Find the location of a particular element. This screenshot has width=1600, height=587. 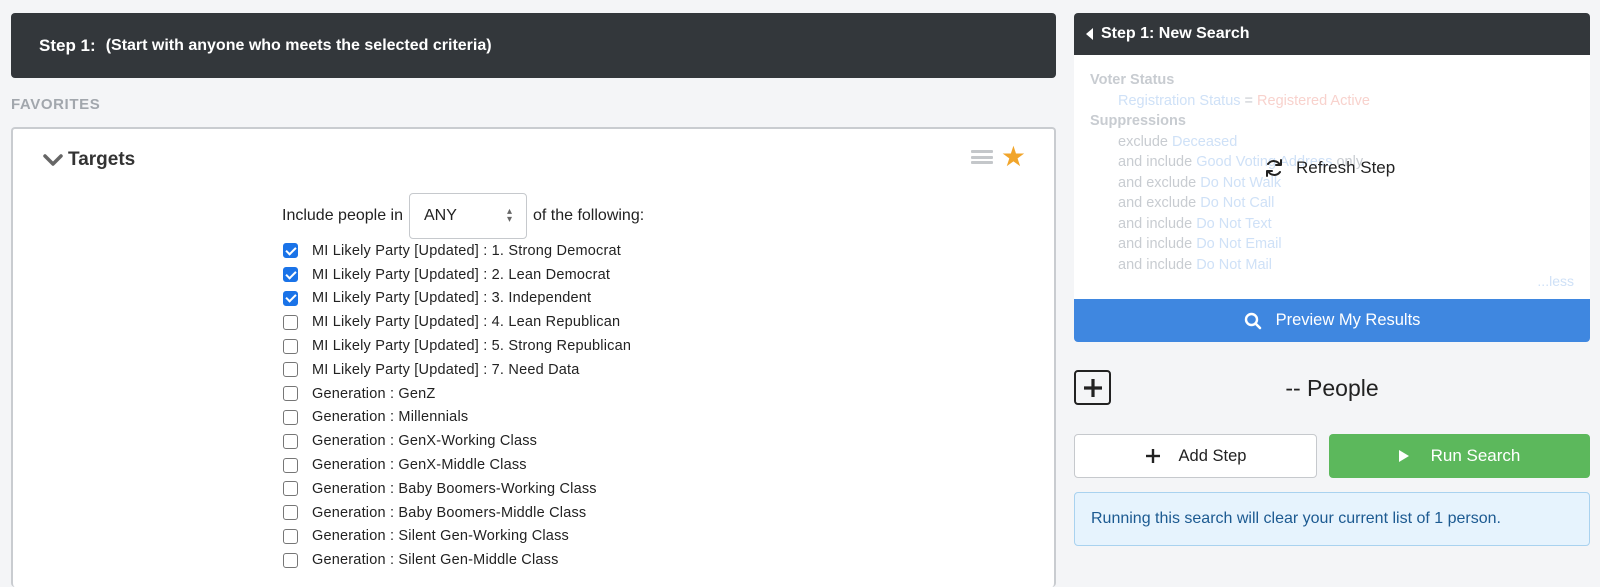

registration-status-key: Registration Status is located at coordinates (1179, 100).